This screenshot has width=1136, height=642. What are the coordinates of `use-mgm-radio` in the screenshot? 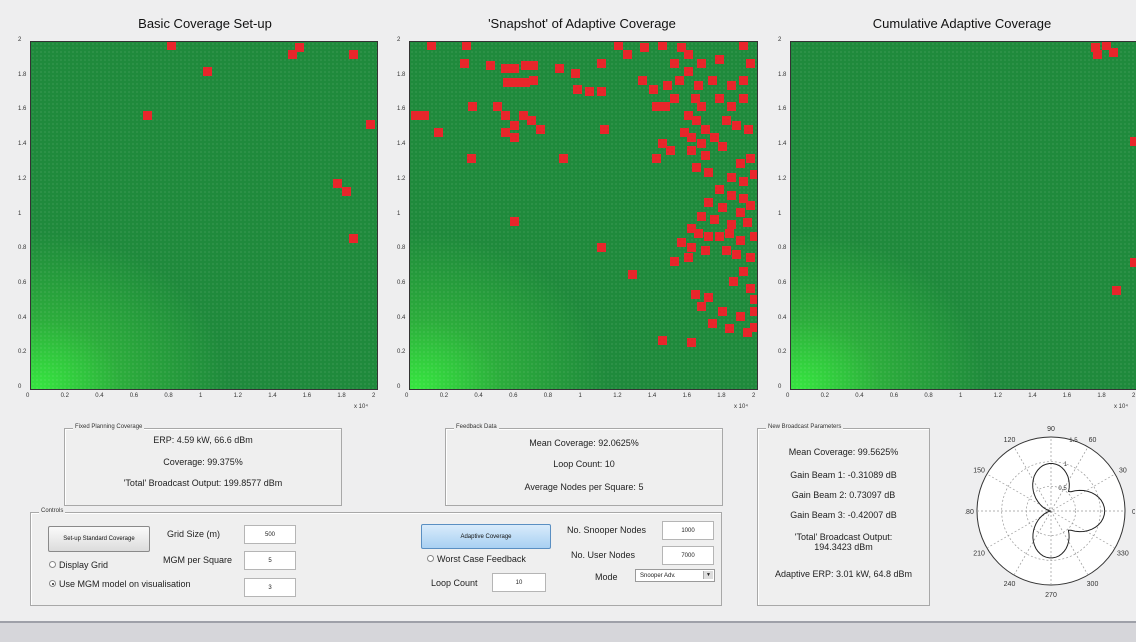 It's located at (52, 583).